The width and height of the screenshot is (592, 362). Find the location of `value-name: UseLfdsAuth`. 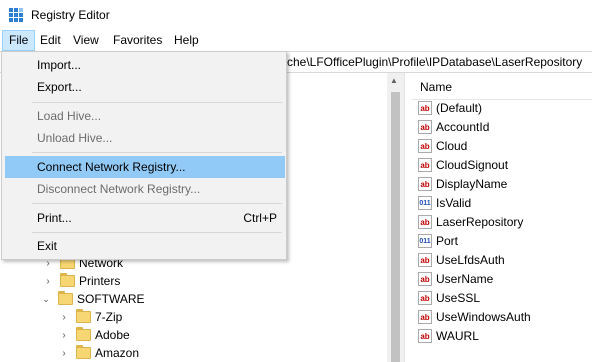

value-name: UseLfdsAuth is located at coordinates (470, 259).